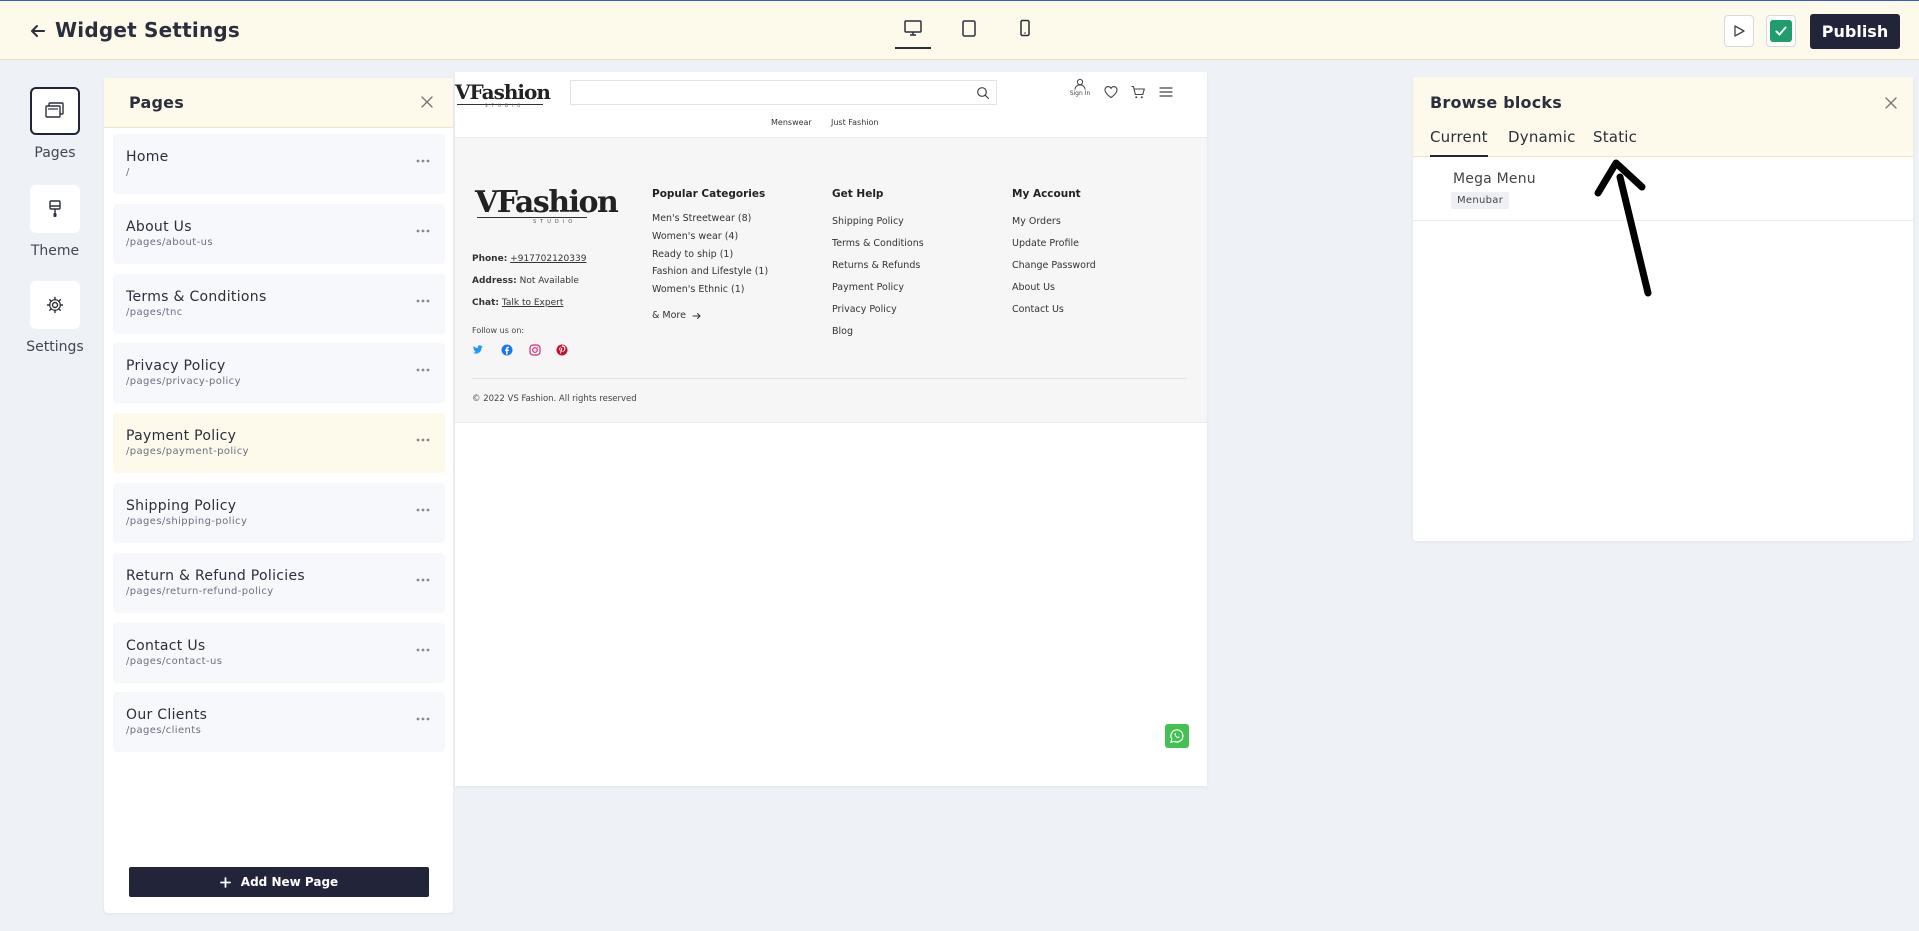 The height and width of the screenshot is (931, 1919). Describe the element at coordinates (535, 350) in the screenshot. I see `instagram-icon` at that location.